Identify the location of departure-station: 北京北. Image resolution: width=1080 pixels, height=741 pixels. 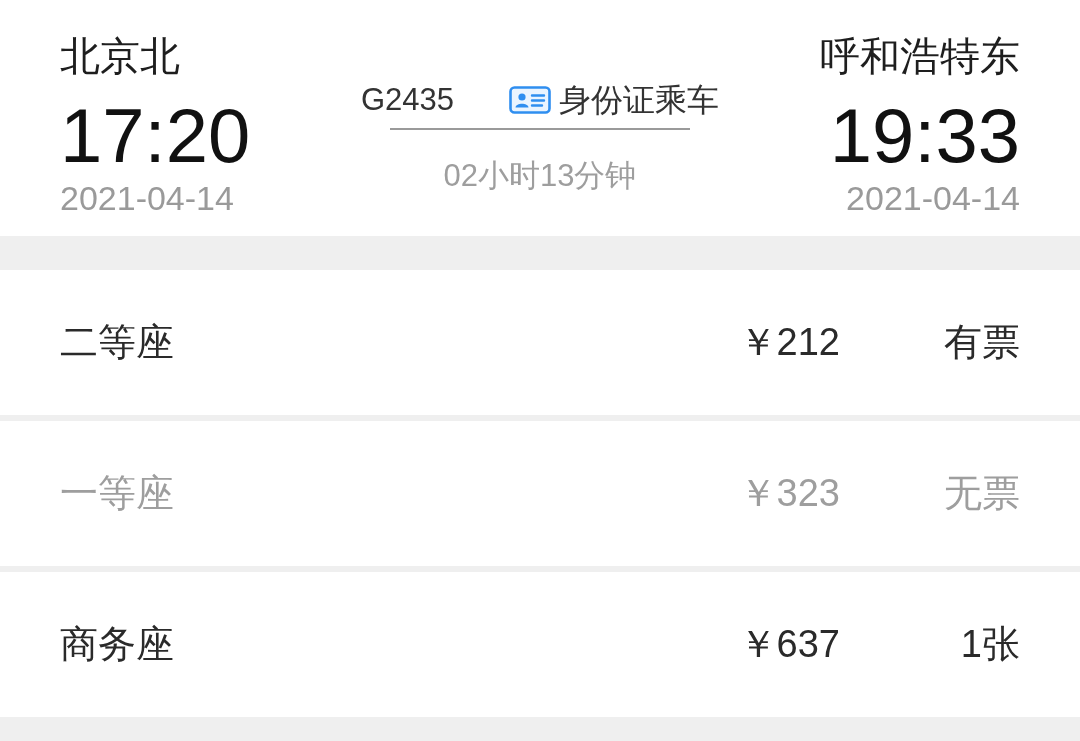
(120, 56).